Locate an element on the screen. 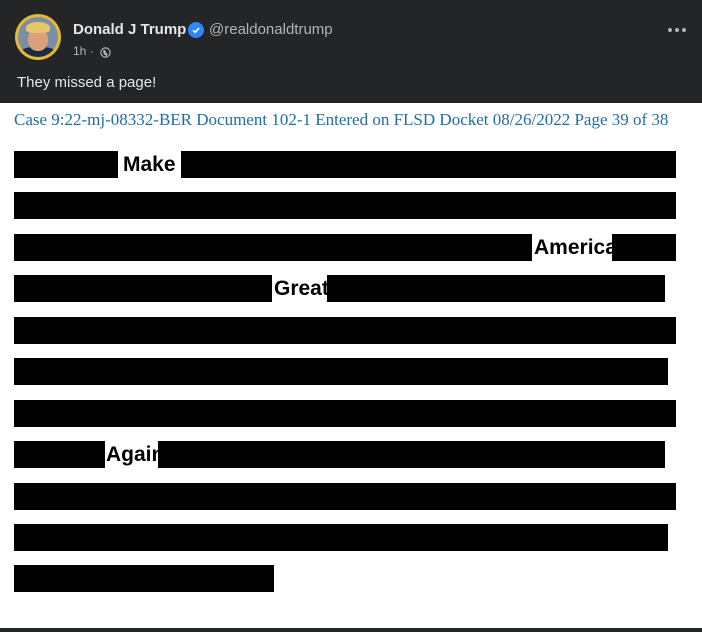 This screenshot has height=632, width=702. visible-word-again: Again is located at coordinates (135, 454).